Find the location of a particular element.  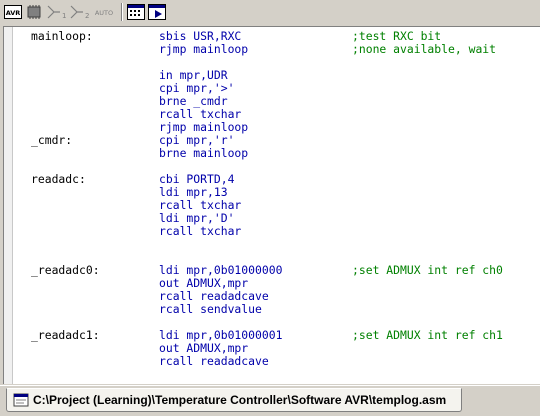

toolbar-separator is located at coordinates (122, 12).